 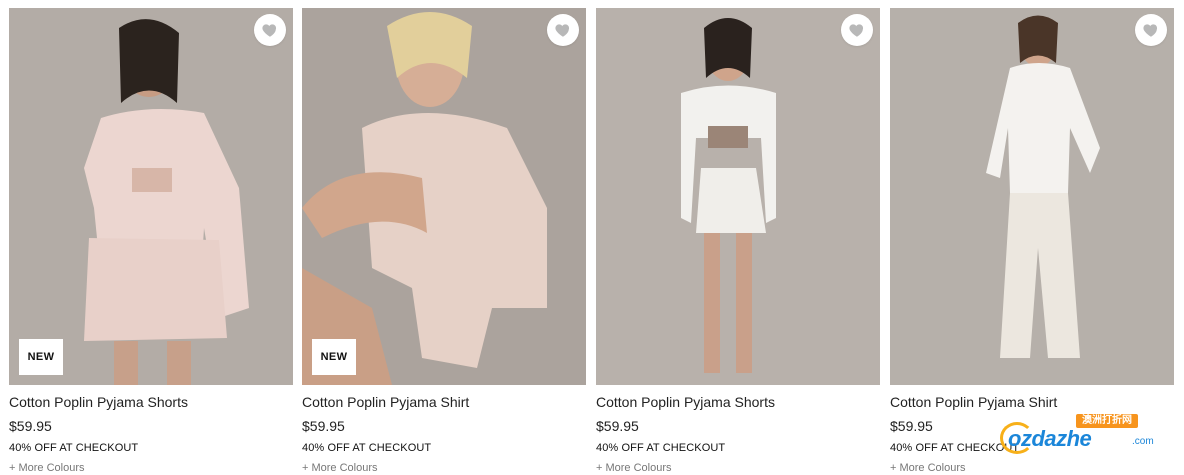 I want to click on watermark-main-text: ozdazhe, so click(x=1050, y=438).